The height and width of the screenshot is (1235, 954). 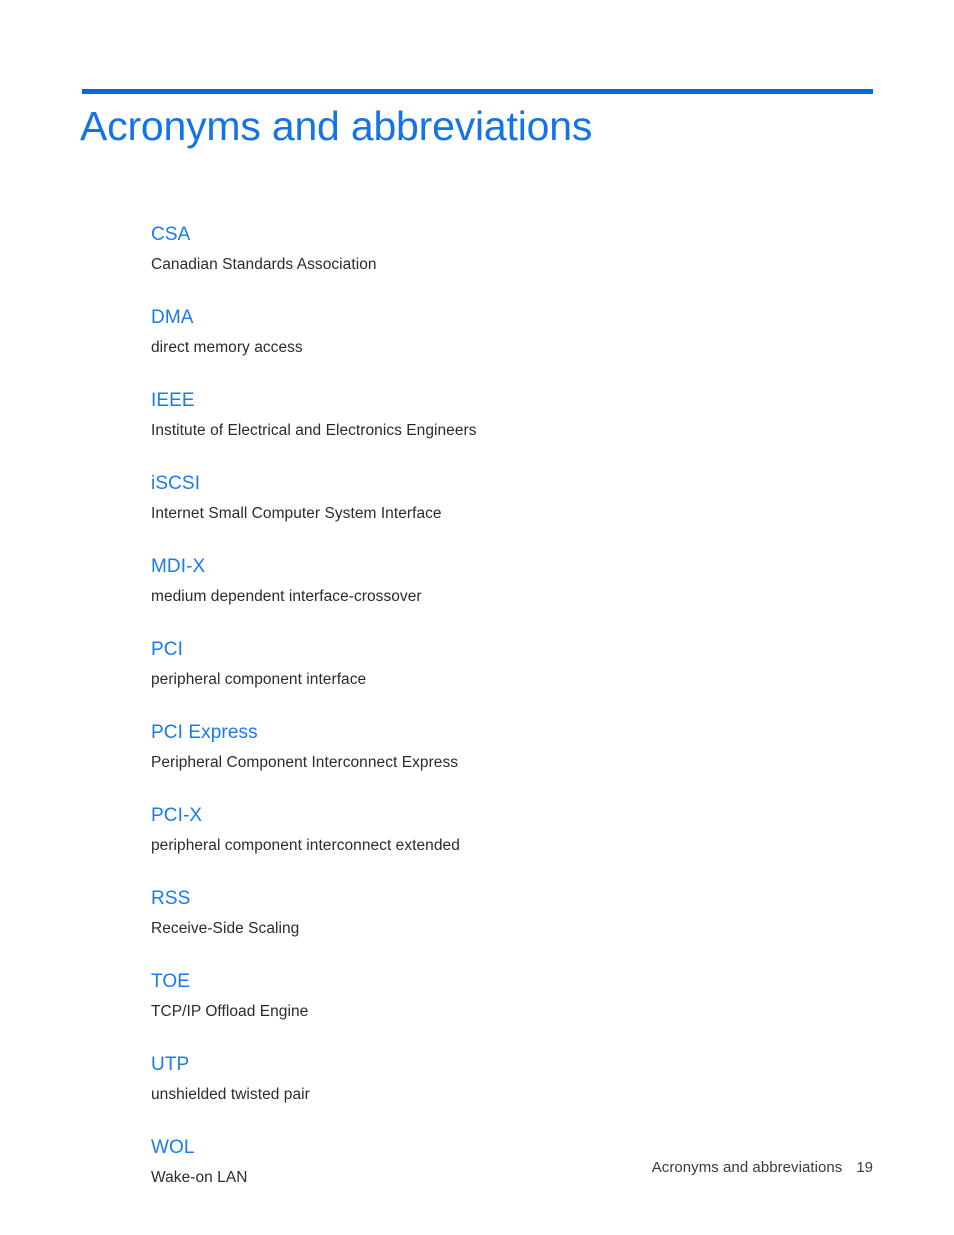 I want to click on page-title: Acronyms and abbreviations, so click(x=336, y=126).